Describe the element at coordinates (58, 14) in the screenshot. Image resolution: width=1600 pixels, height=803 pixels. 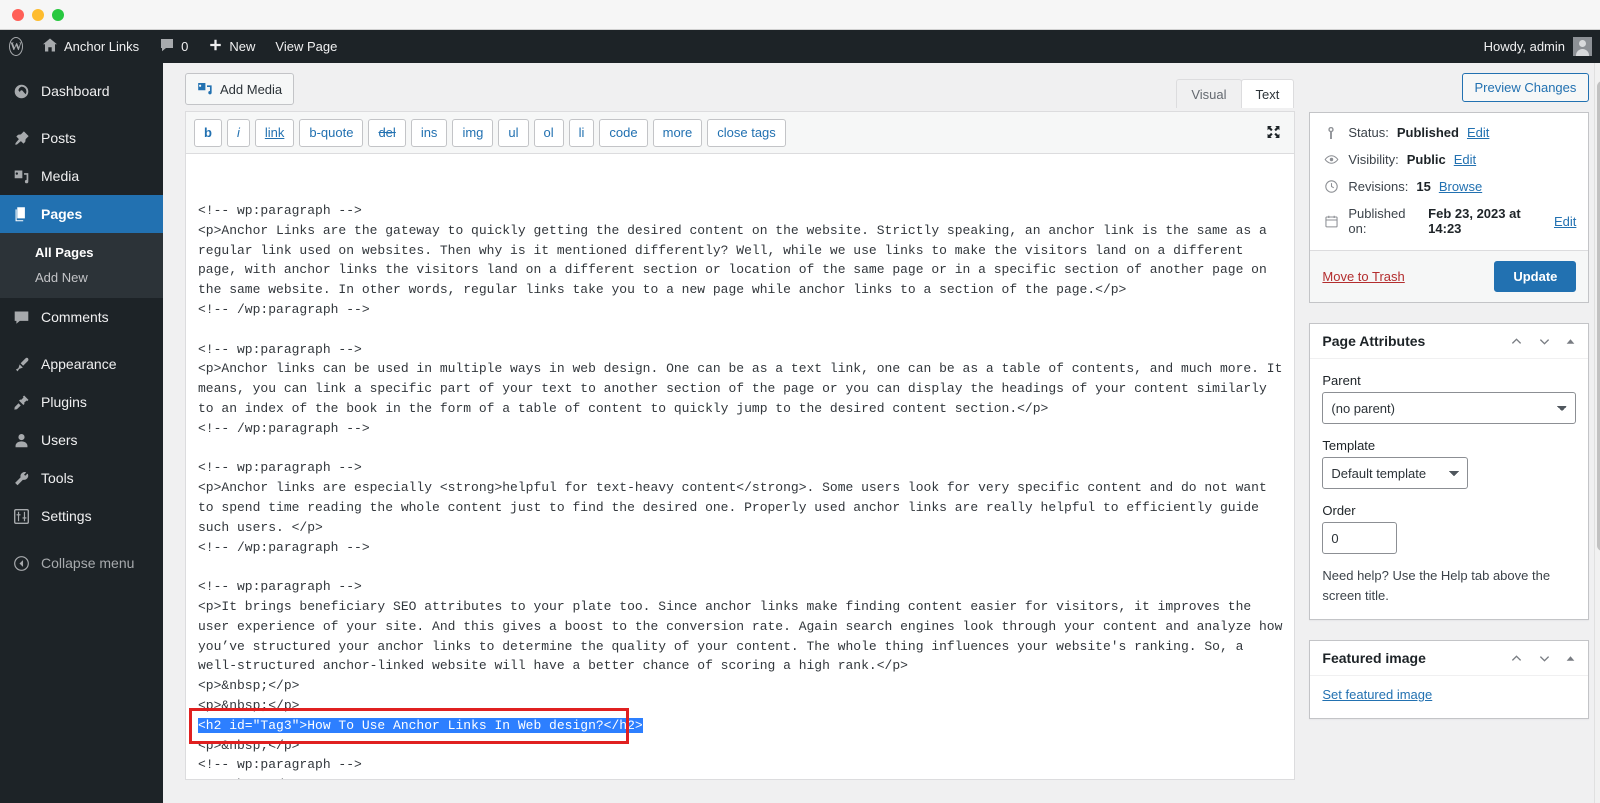
I see `maximize-window-button` at that location.